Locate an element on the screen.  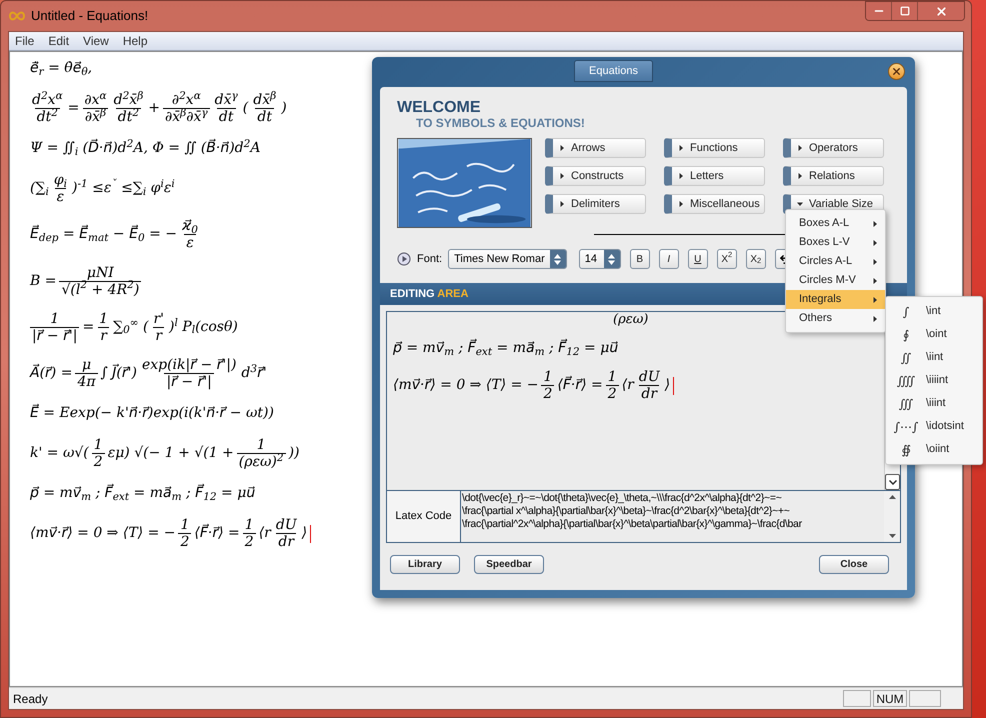
editing-area-heading: EDITING AREA is located at coordinates (429, 294).